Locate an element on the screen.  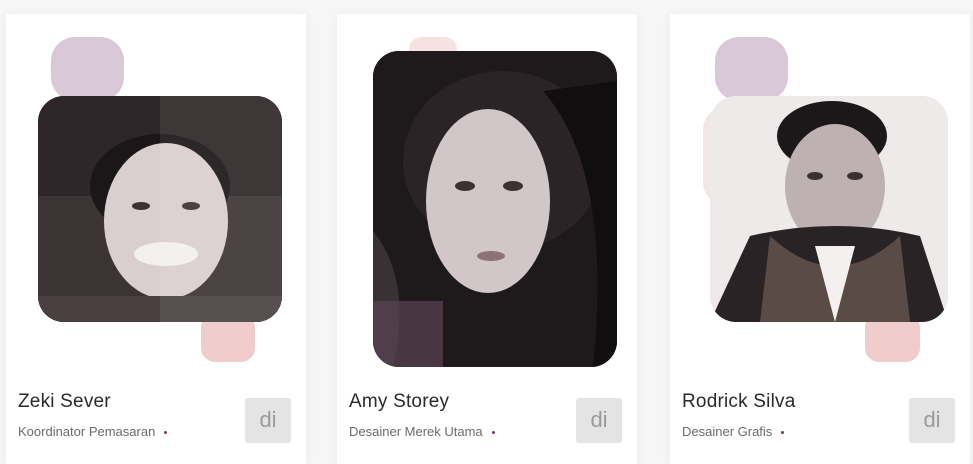
member-role-label: Desainer Merek Utama is located at coordinates (416, 431).